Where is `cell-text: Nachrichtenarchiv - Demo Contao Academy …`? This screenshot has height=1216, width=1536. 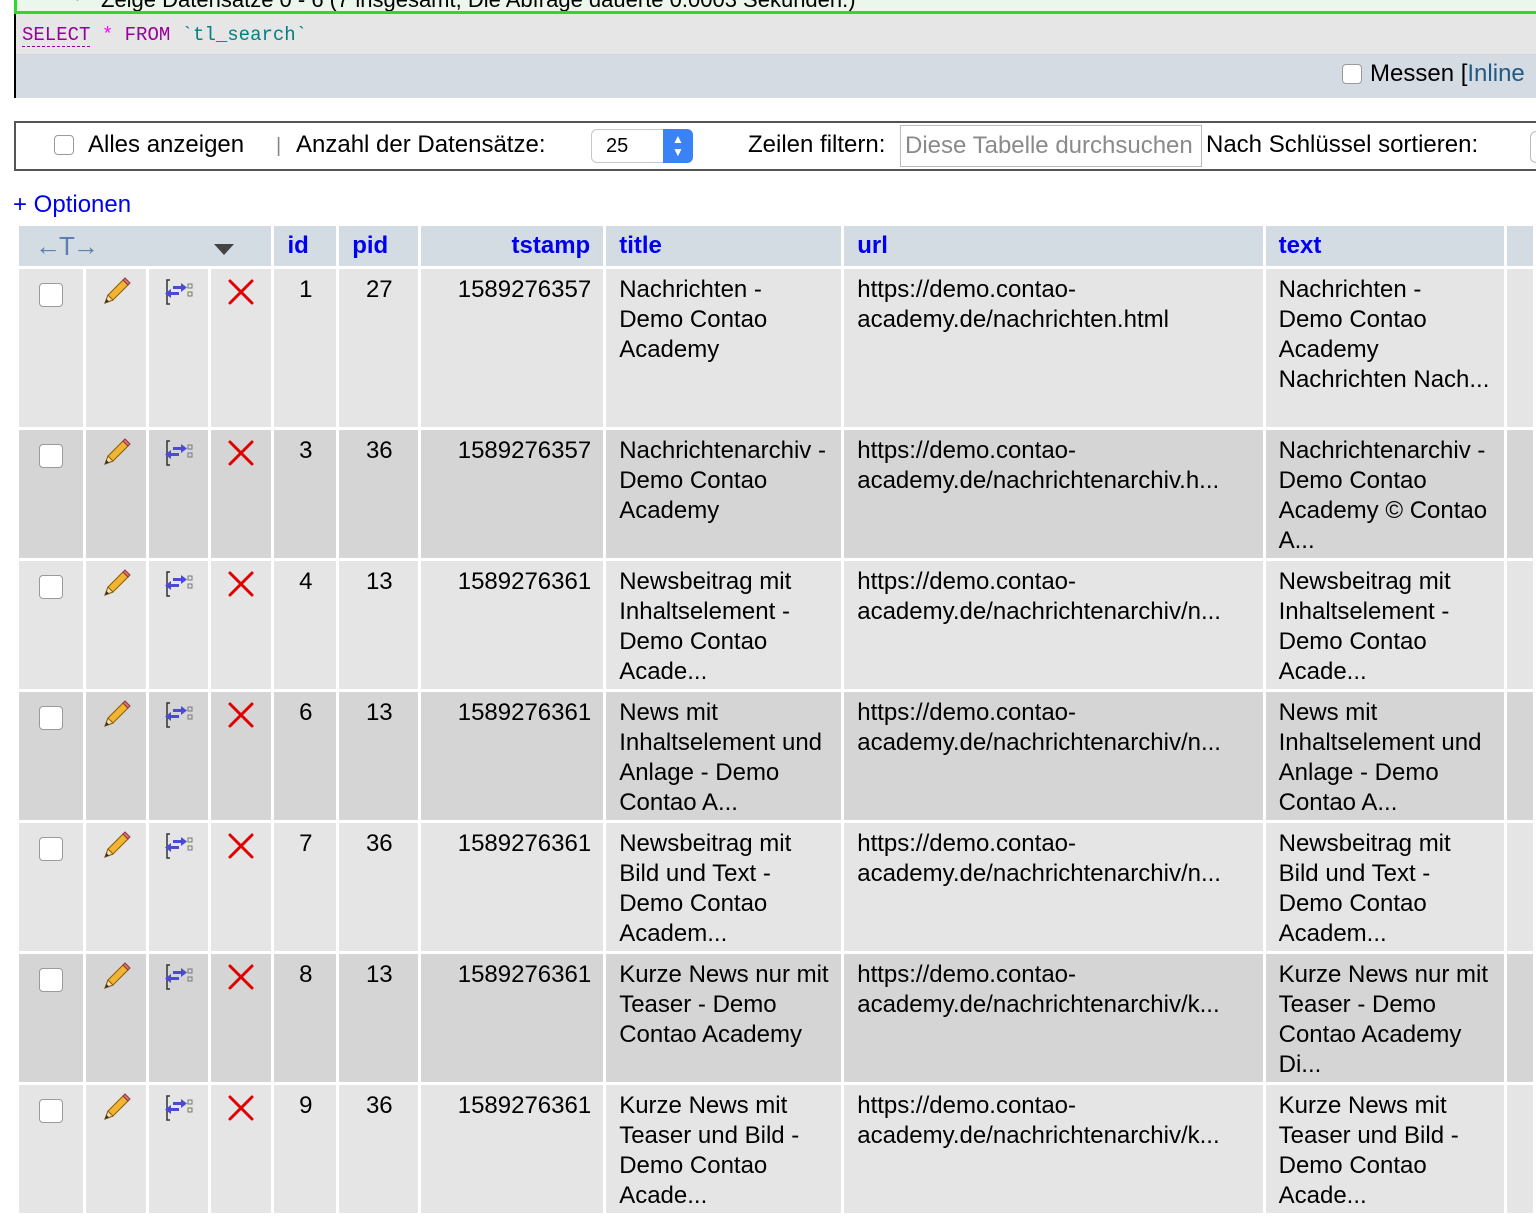 cell-text: Nachrichtenarchiv - Demo Contao Academy … is located at coordinates (1384, 494).